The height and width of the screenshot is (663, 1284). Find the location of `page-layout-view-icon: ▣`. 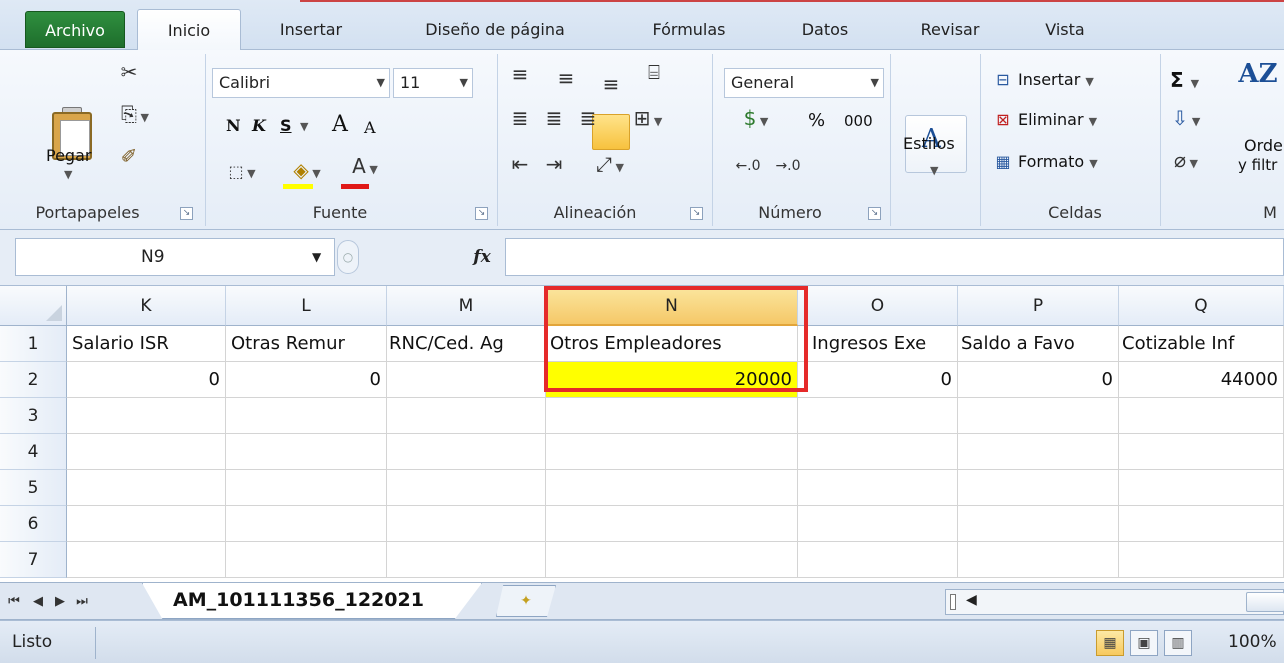

page-layout-view-icon: ▣ is located at coordinates (1144, 643).